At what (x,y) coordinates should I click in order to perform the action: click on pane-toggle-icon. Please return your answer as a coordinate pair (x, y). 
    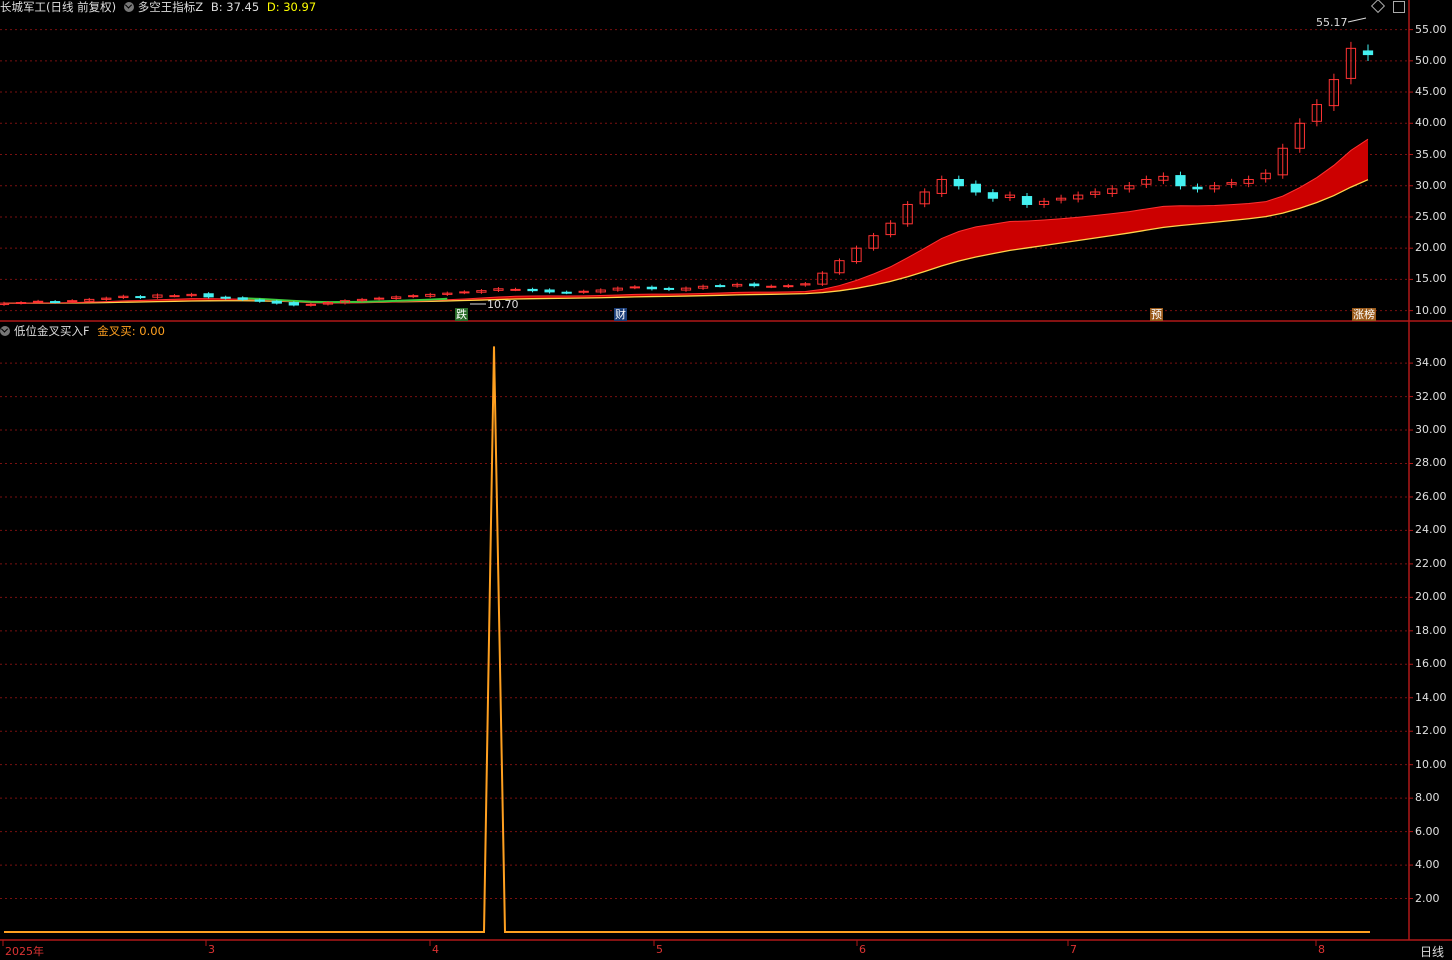
    Looking at the image, I should click on (1399, 7).